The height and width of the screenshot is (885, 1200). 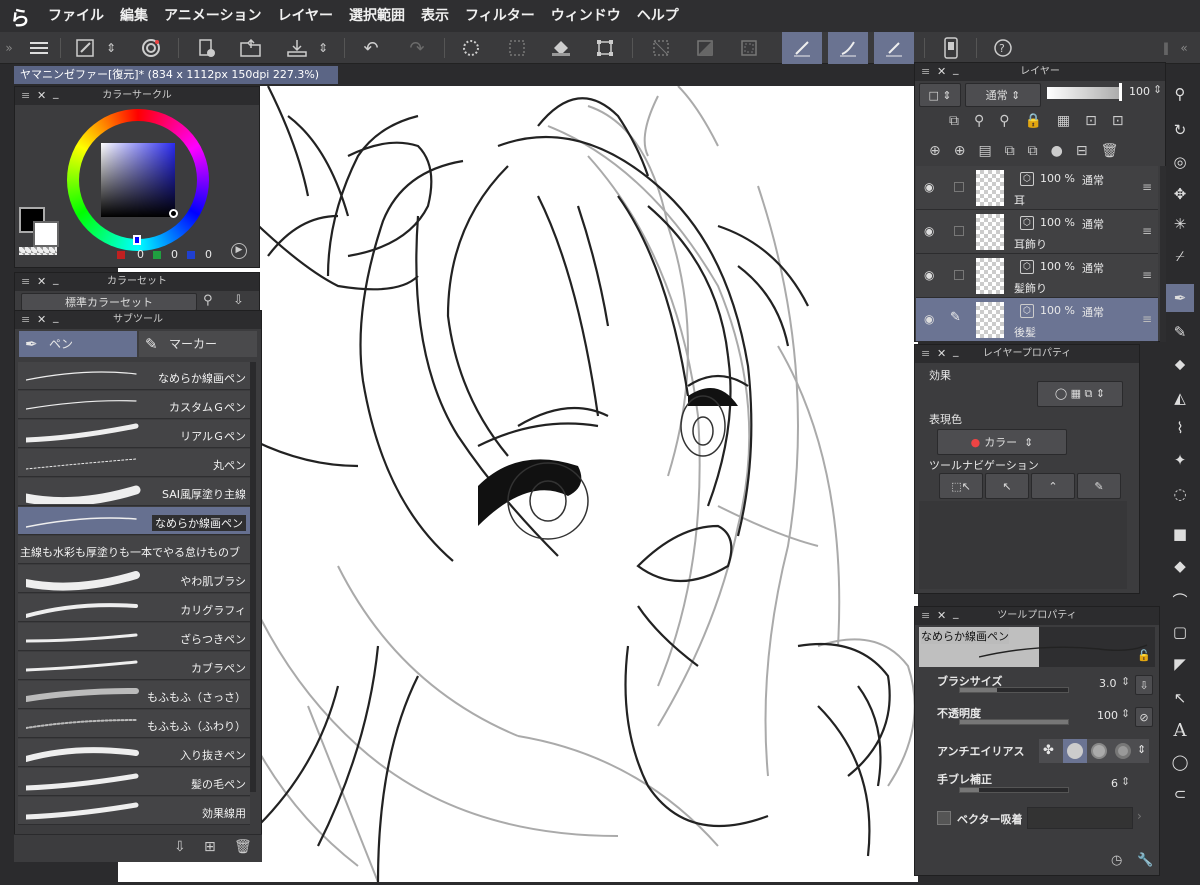 What do you see at coordinates (134, 434) in the screenshot?
I see `brush-item: リアルＧペン` at bounding box center [134, 434].